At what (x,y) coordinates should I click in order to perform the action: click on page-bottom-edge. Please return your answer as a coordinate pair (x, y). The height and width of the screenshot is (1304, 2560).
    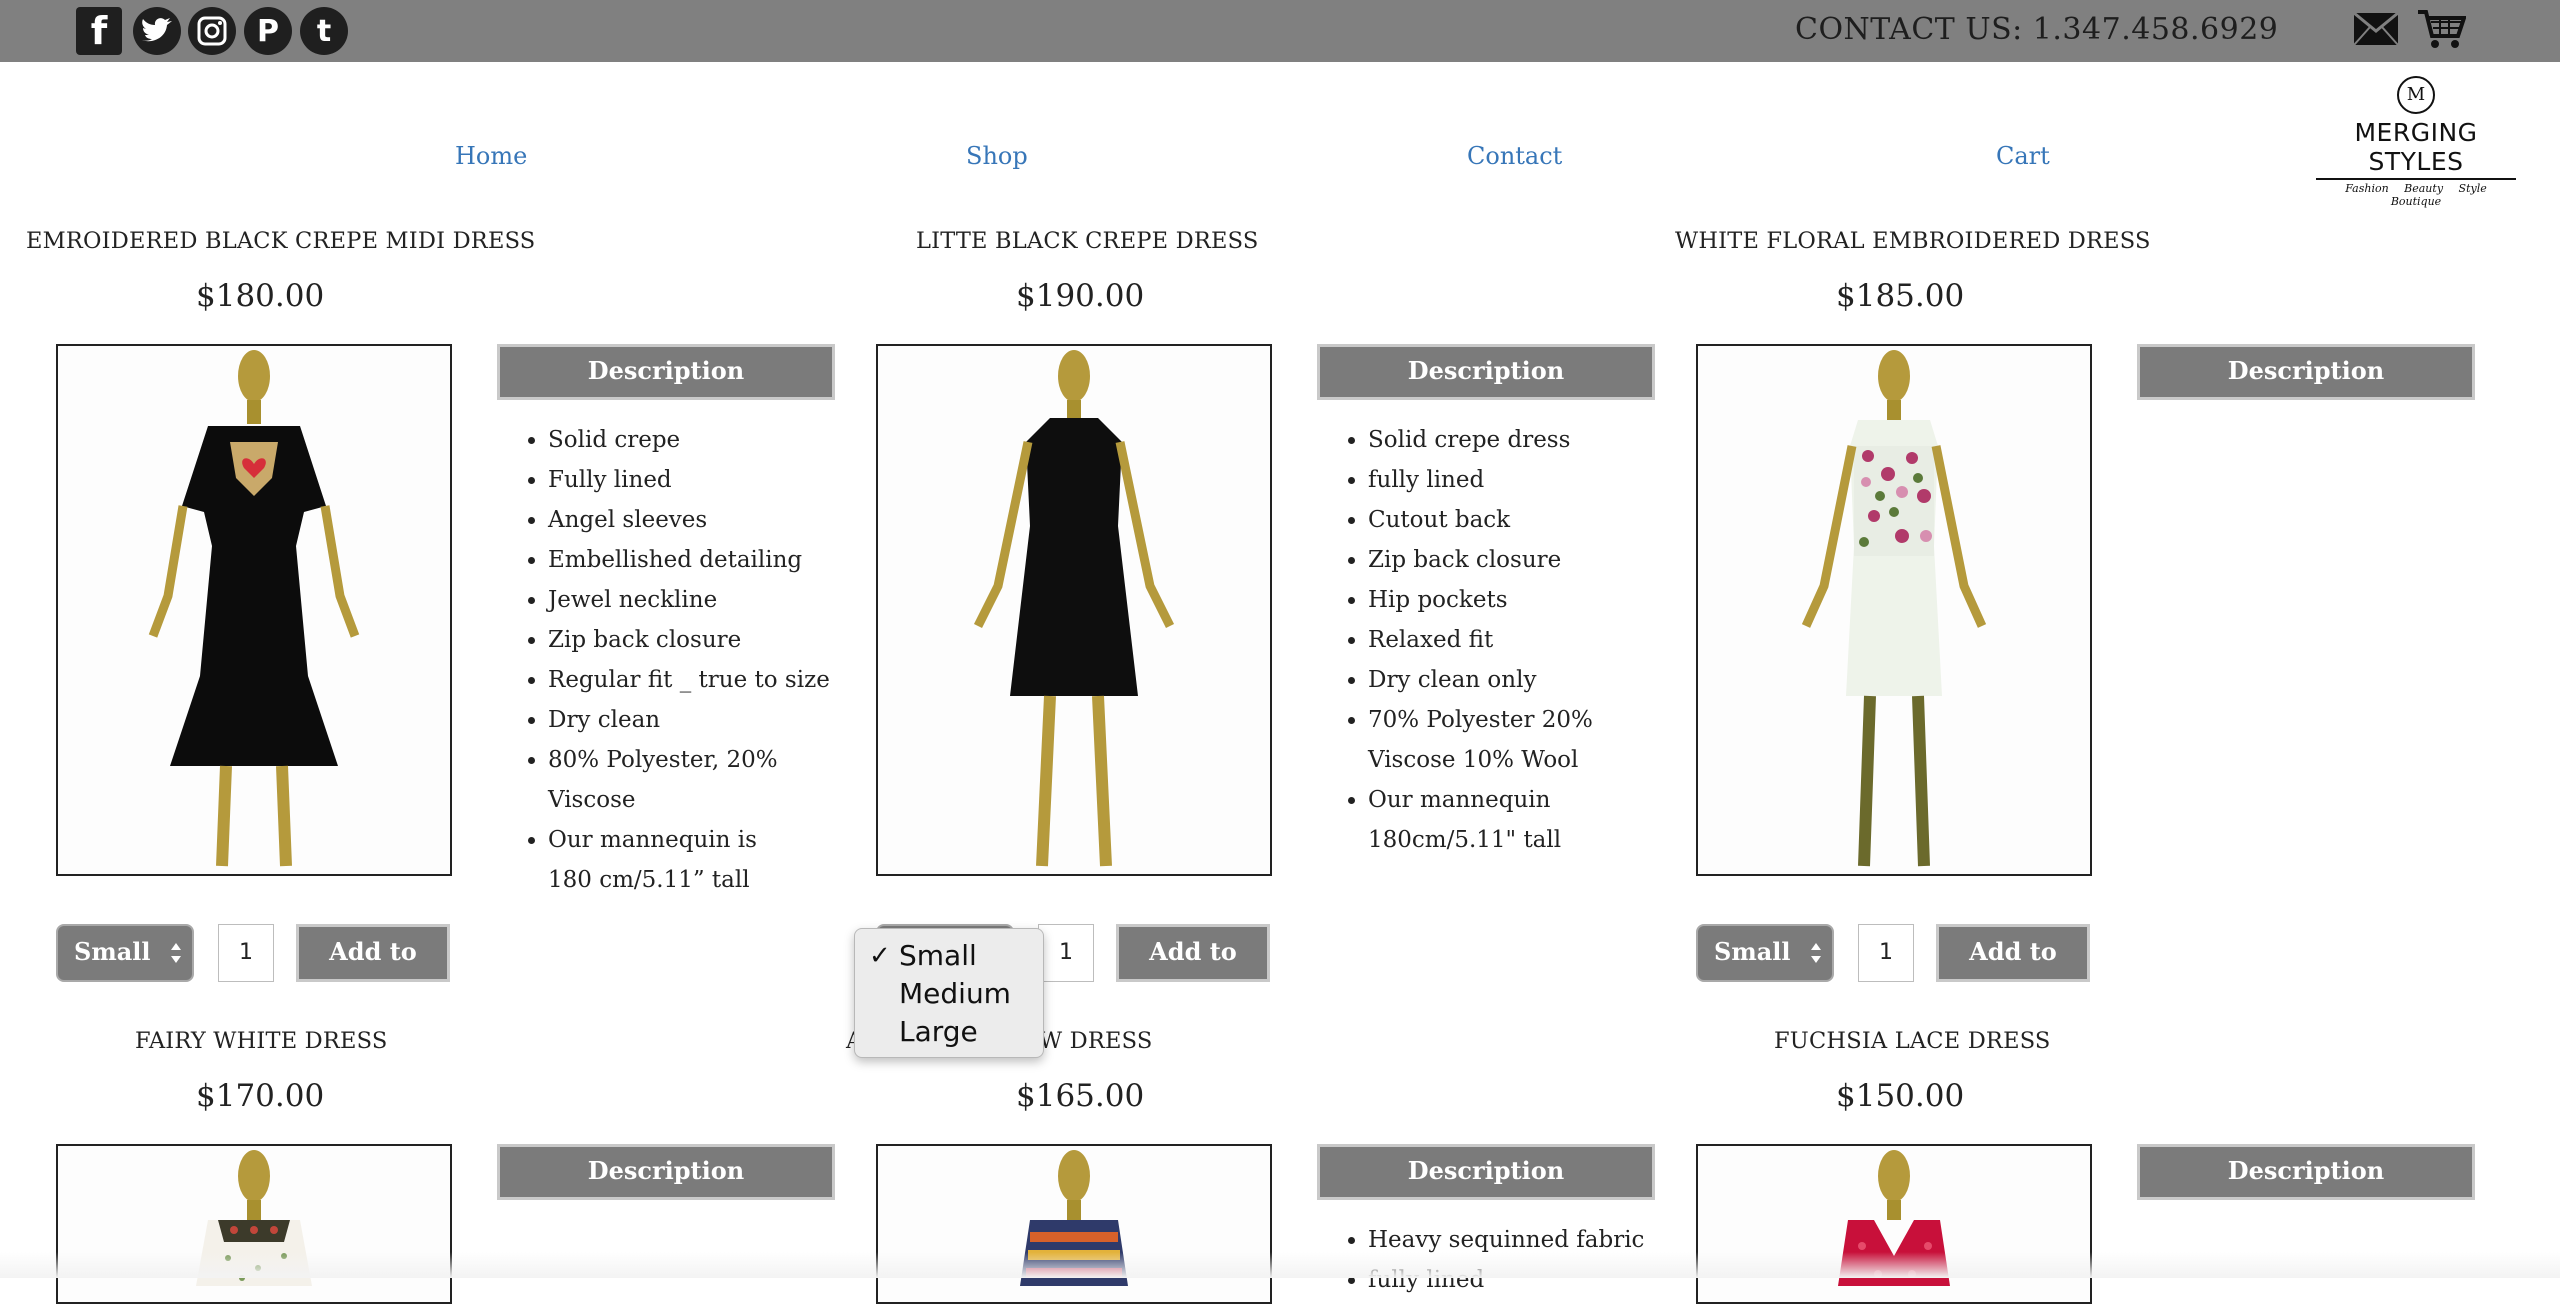
    Looking at the image, I should click on (1280, 1265).